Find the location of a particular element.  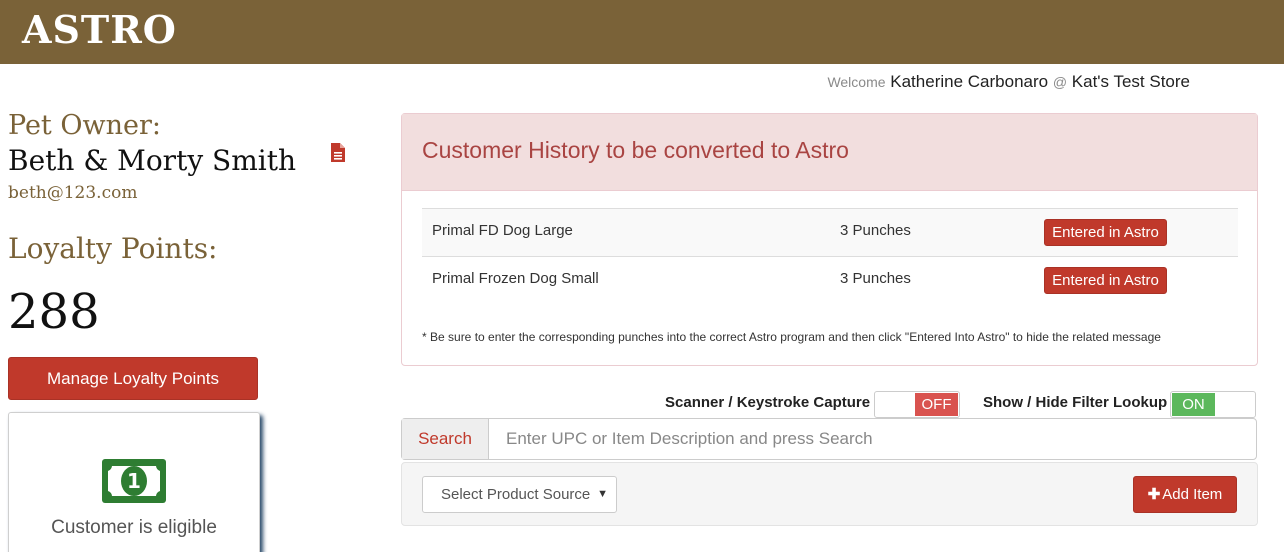

scanner-toggle: OFF is located at coordinates (917, 404).